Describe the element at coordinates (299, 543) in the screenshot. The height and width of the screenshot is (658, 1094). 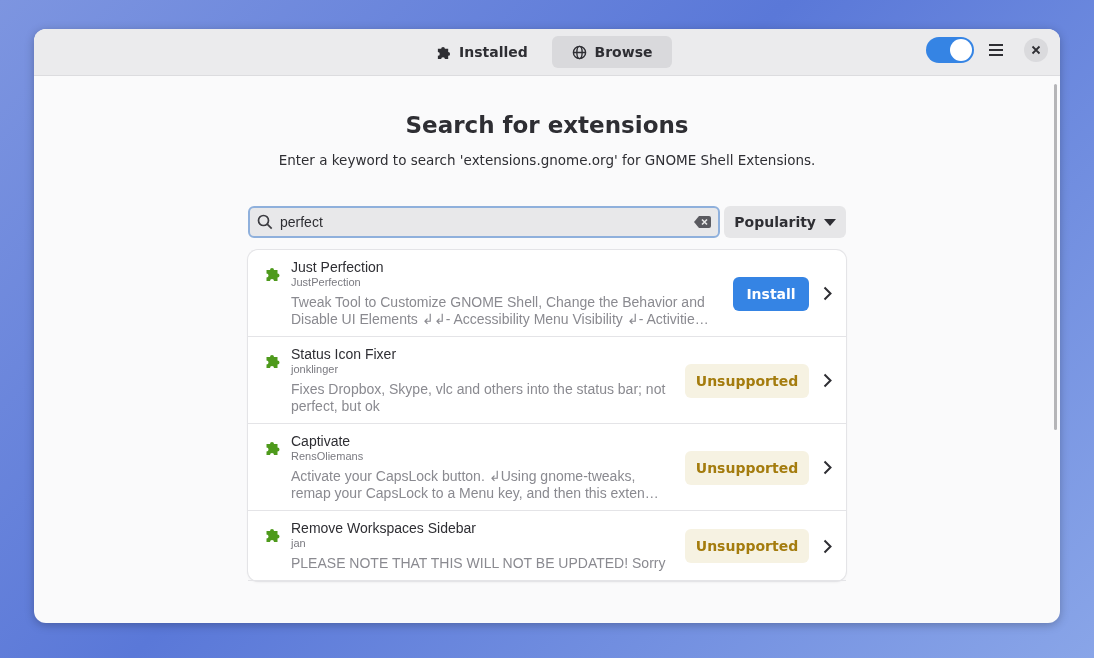
I see `extension-author: jan` at that location.